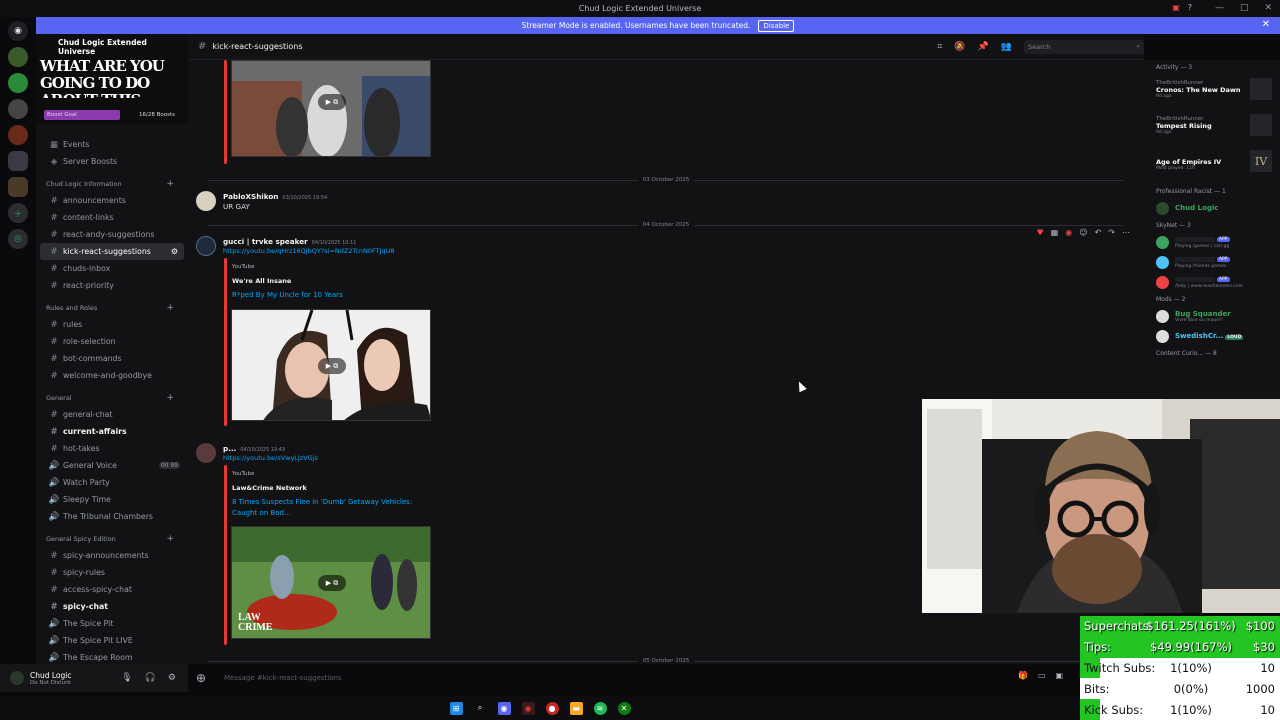 The height and width of the screenshot is (720, 1280). I want to click on member-item: Chud Logic, so click(1212, 208).